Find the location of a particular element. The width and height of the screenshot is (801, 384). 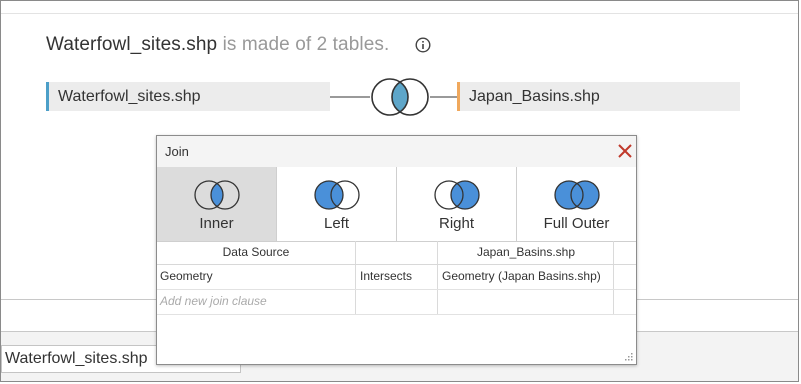

join-type-full-outer: Full Outer is located at coordinates (576, 204).